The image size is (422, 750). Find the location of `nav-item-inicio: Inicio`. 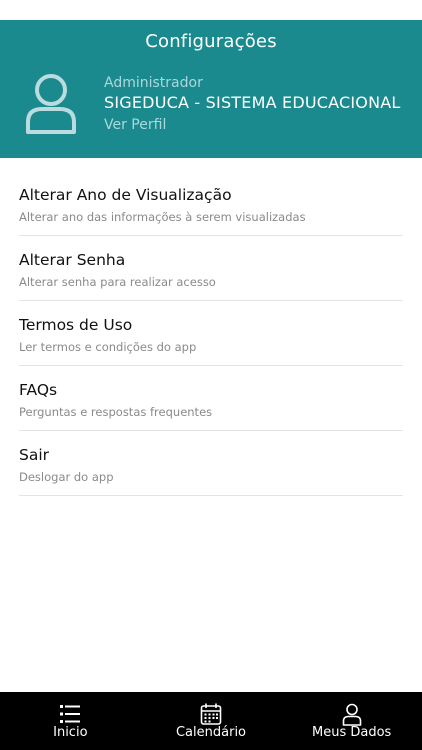

nav-item-inicio: Inicio is located at coordinates (70, 721).